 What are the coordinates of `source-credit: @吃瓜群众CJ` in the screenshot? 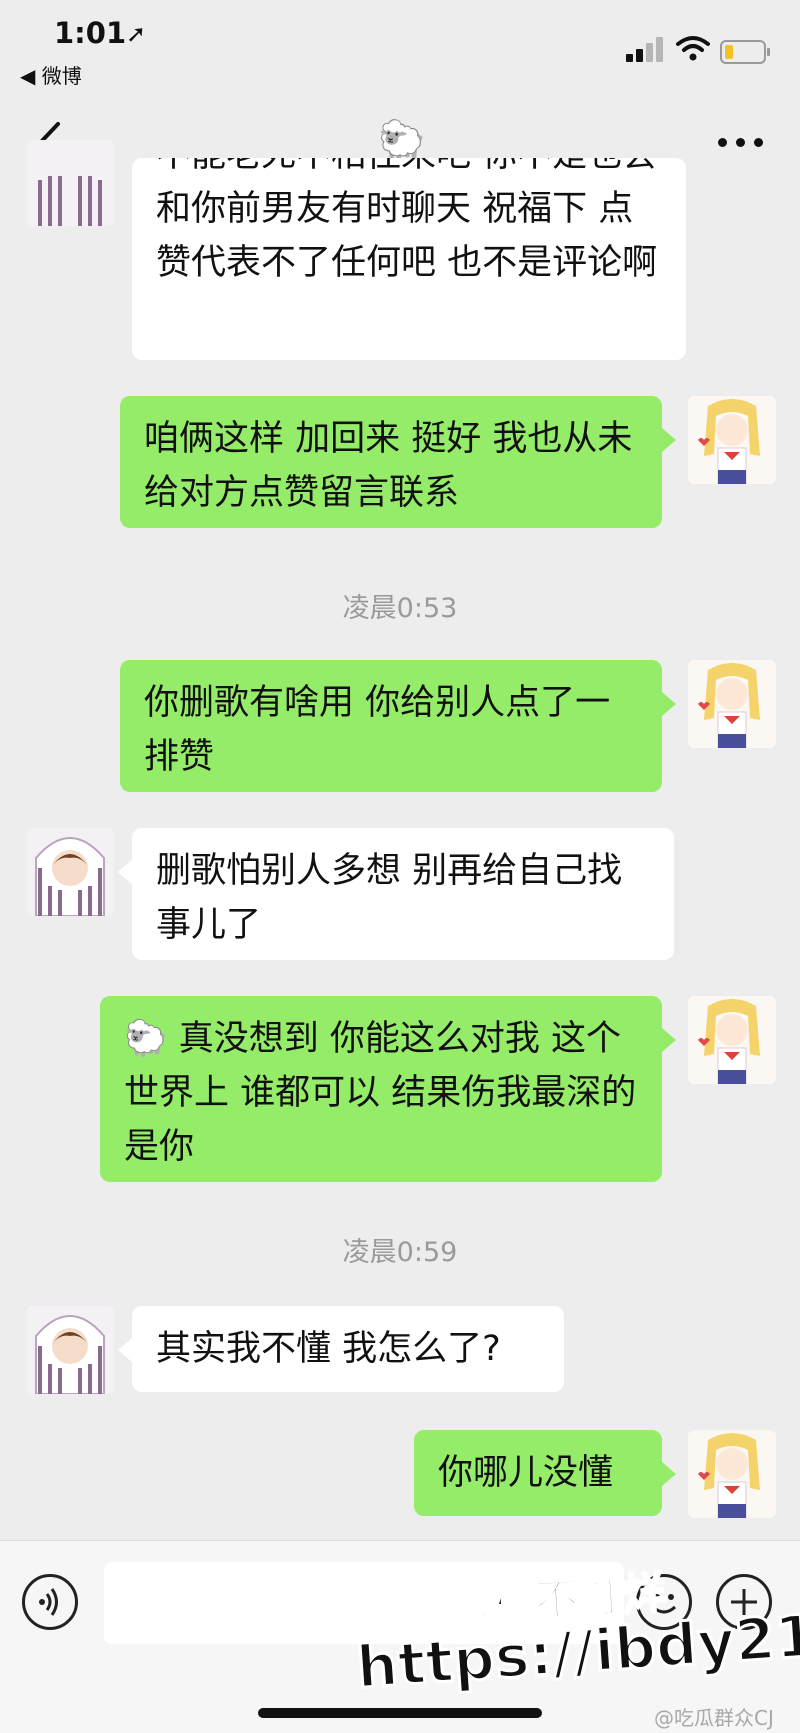 It's located at (714, 1718).